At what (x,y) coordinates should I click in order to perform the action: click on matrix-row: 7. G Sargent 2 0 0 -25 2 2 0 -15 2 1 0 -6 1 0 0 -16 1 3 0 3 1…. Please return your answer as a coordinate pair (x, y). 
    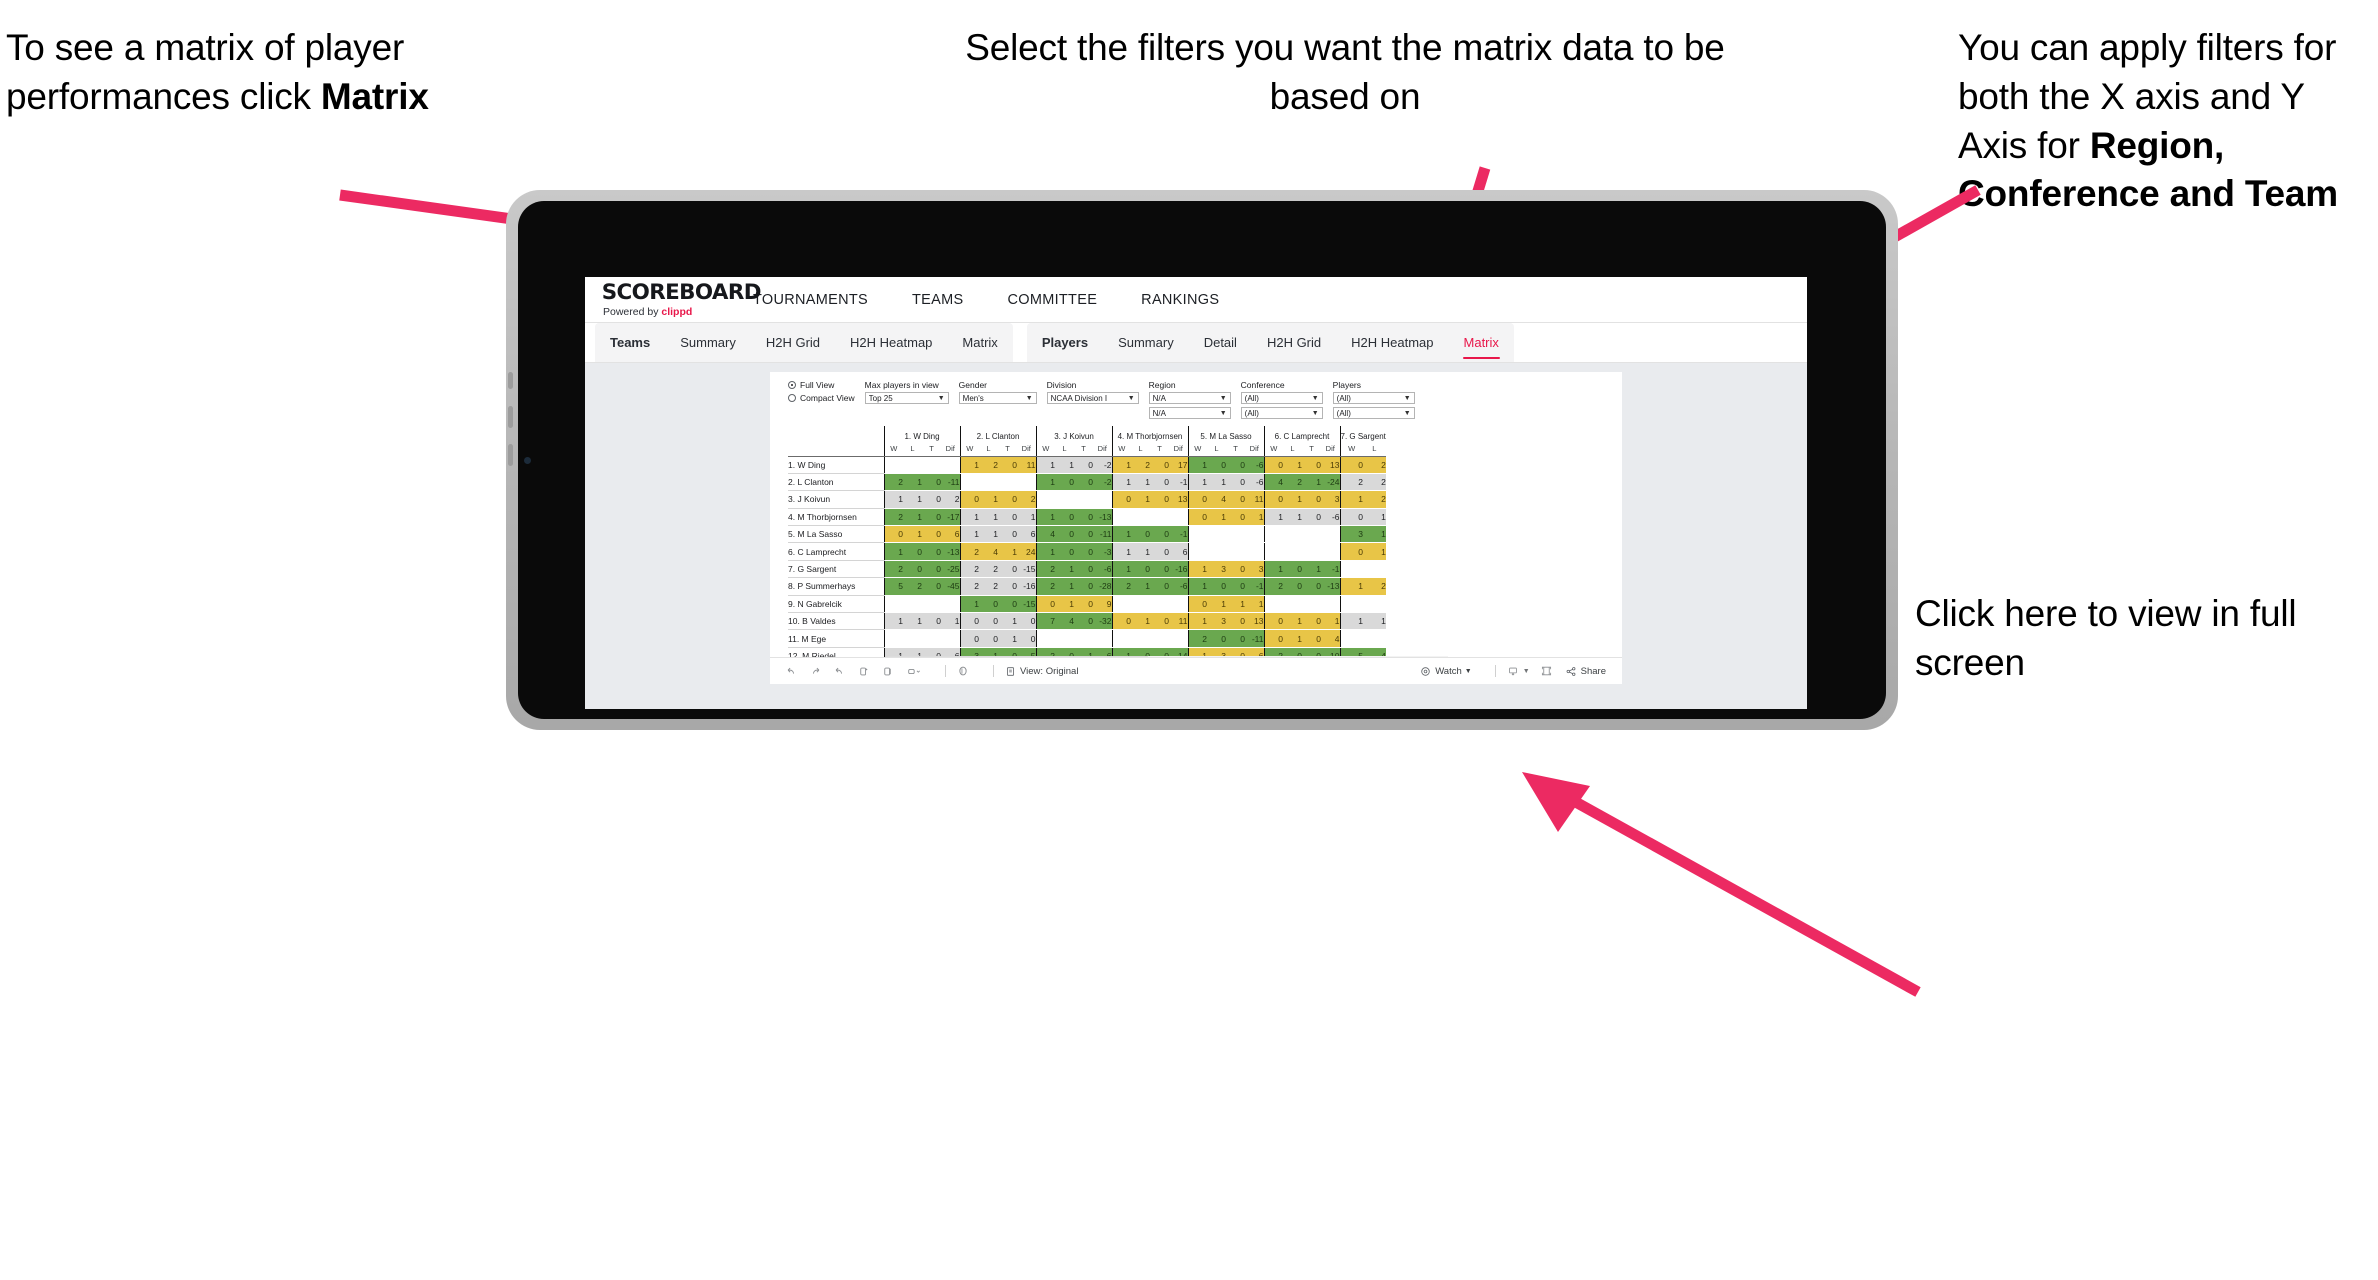
    Looking at the image, I should click on (1087, 569).